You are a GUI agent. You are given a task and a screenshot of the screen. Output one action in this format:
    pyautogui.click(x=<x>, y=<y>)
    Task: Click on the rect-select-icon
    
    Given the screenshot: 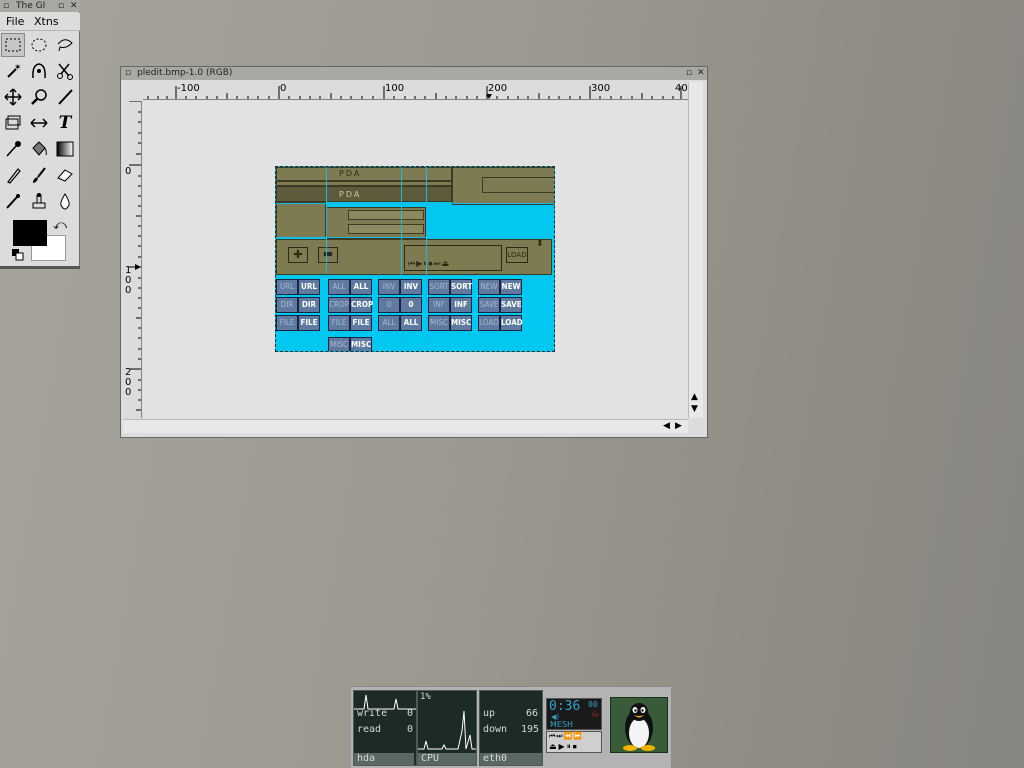 What is the action you would take?
    pyautogui.click(x=13, y=45)
    